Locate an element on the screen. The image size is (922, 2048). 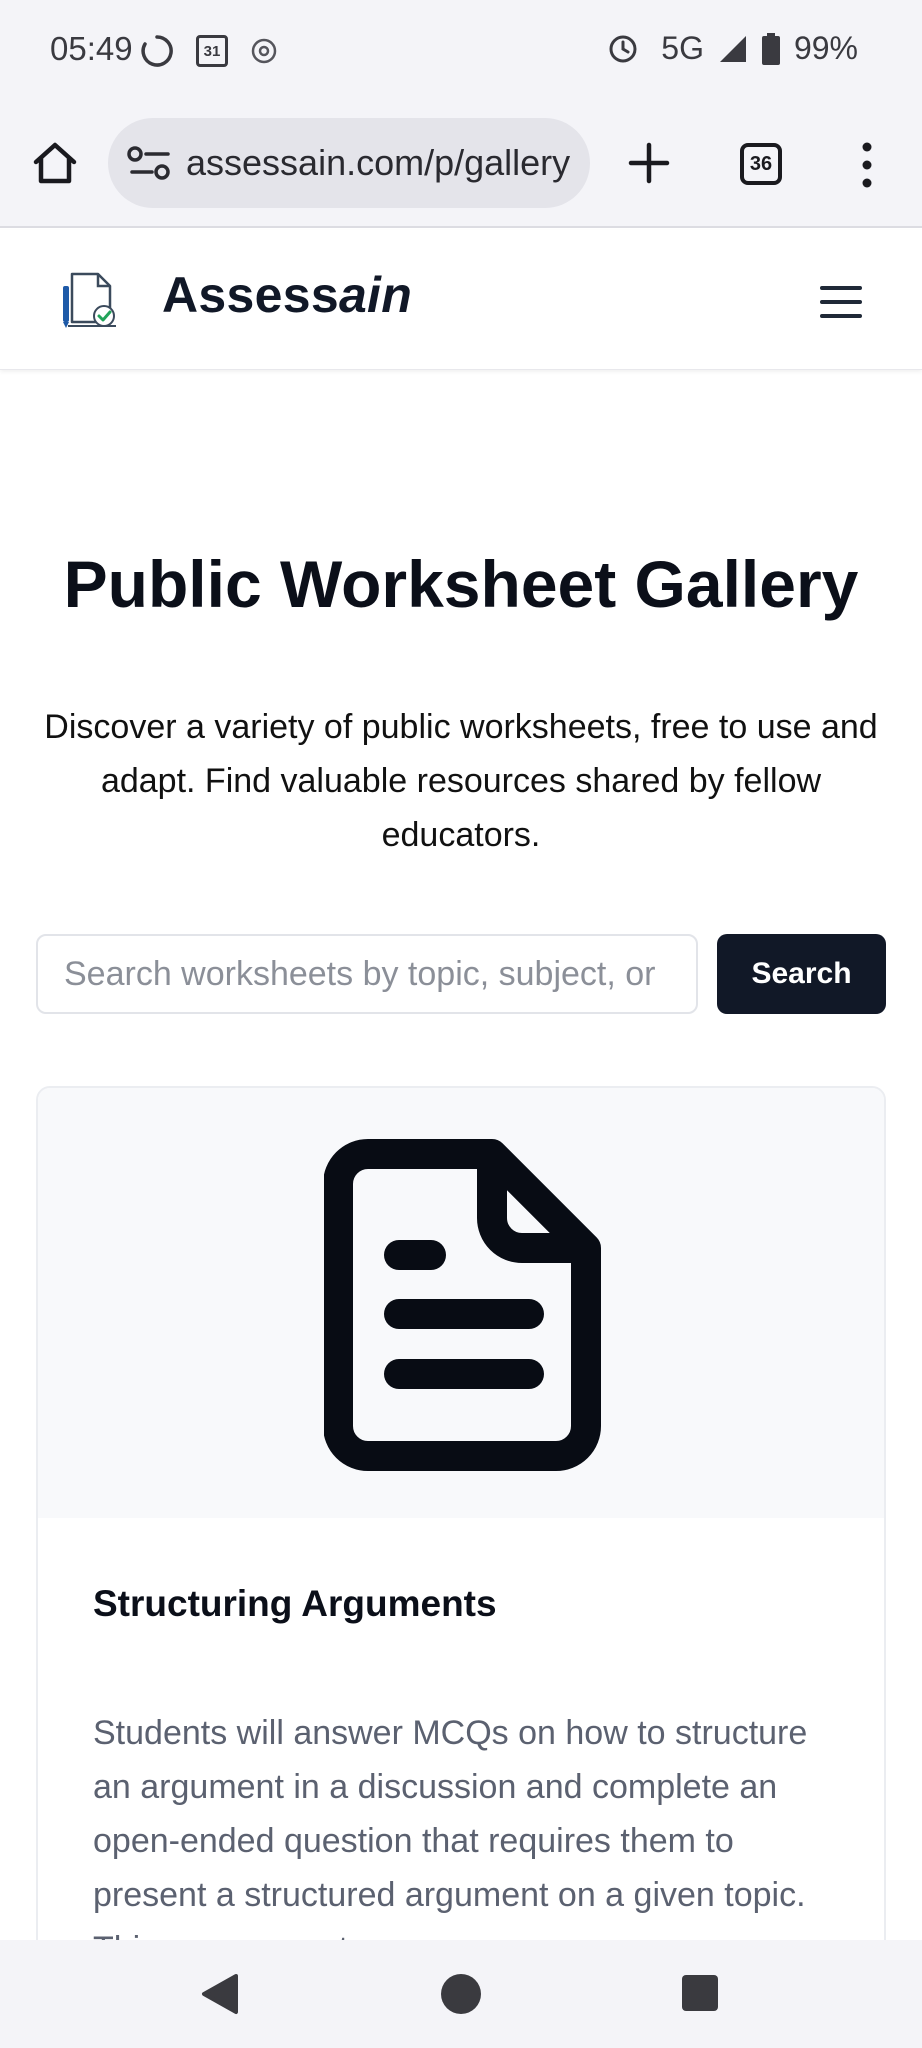
browser-toolbar: assessain.com/p/gallery is located at coordinates (461, 164).